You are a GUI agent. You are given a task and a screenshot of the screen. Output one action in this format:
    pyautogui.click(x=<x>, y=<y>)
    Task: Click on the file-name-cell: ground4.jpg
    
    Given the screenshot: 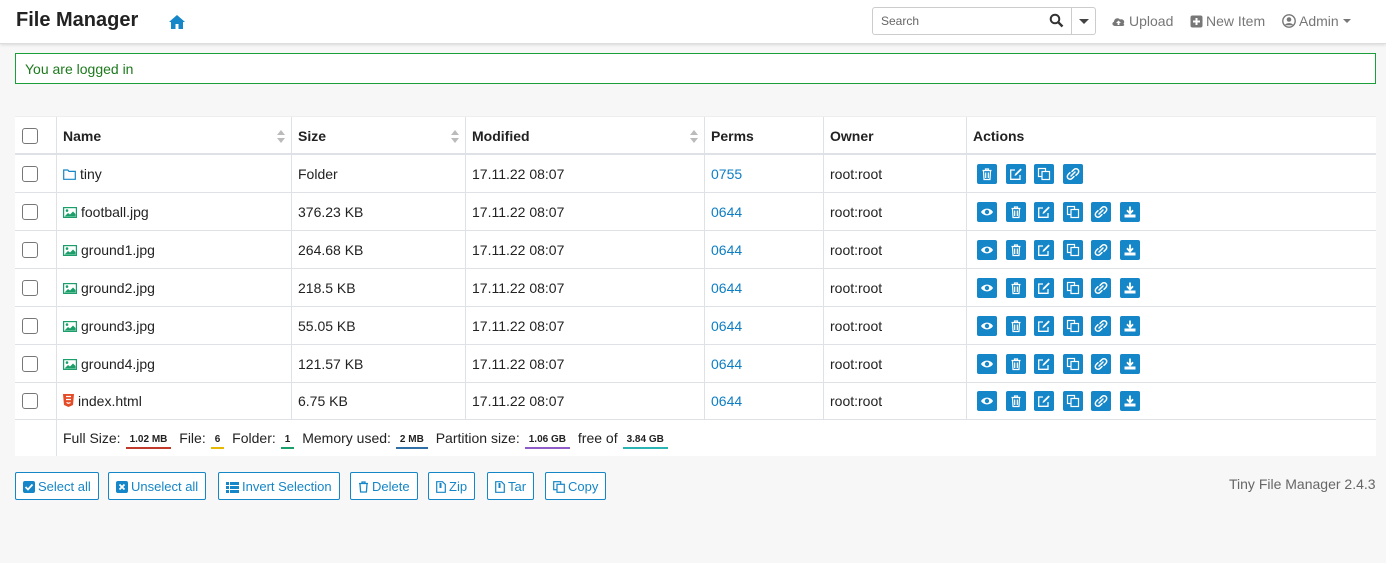 What is the action you would take?
    pyautogui.click(x=174, y=363)
    